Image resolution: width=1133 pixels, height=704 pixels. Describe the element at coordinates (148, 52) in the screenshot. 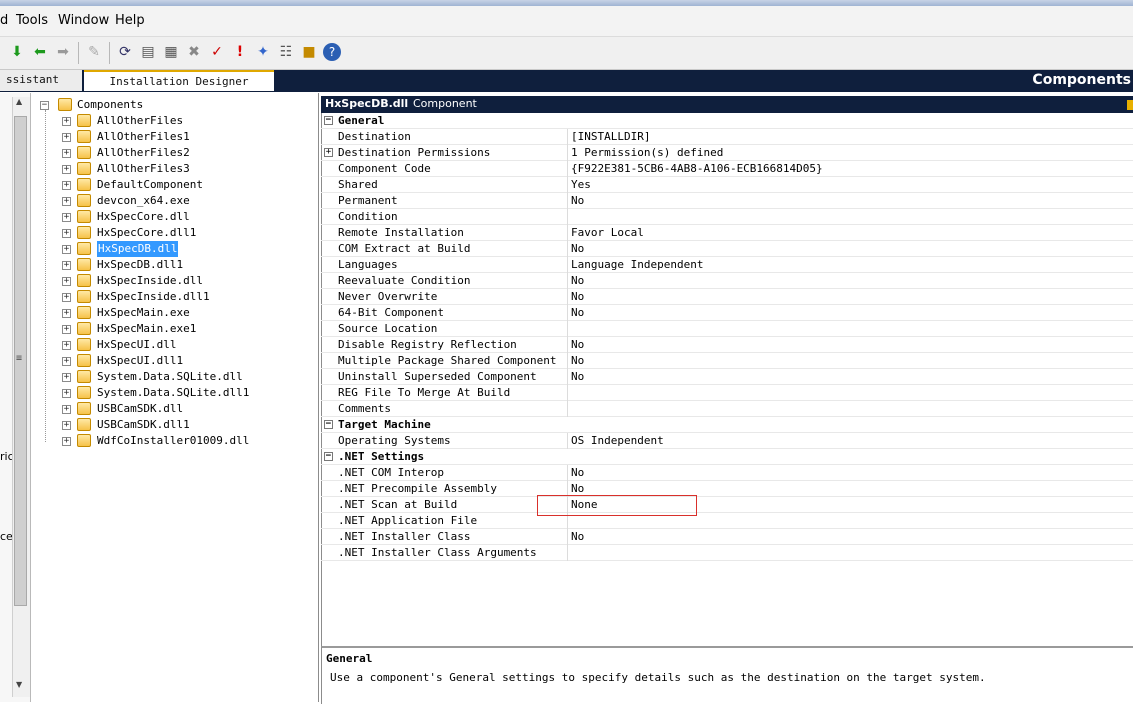

I see `build-icon: ▤` at that location.